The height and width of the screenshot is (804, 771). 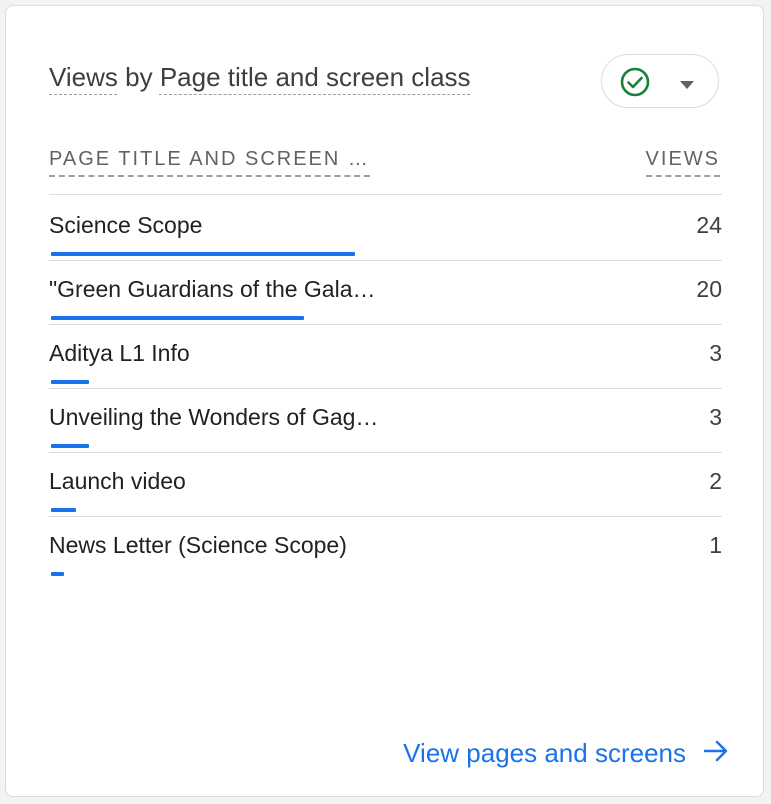 What do you see at coordinates (709, 289) in the screenshot?
I see `row-value: 20` at bounding box center [709, 289].